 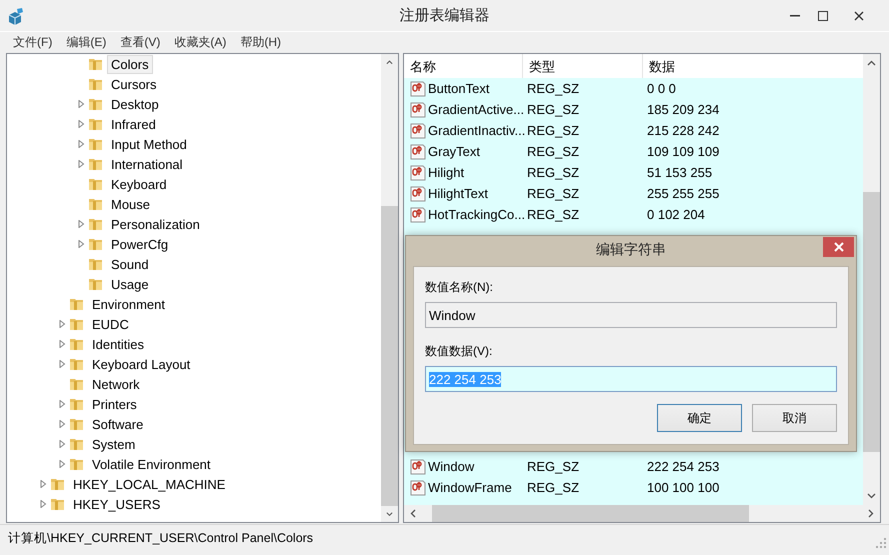 What do you see at coordinates (459, 351) in the screenshot?
I see `field-label: 数值数据(V):` at bounding box center [459, 351].